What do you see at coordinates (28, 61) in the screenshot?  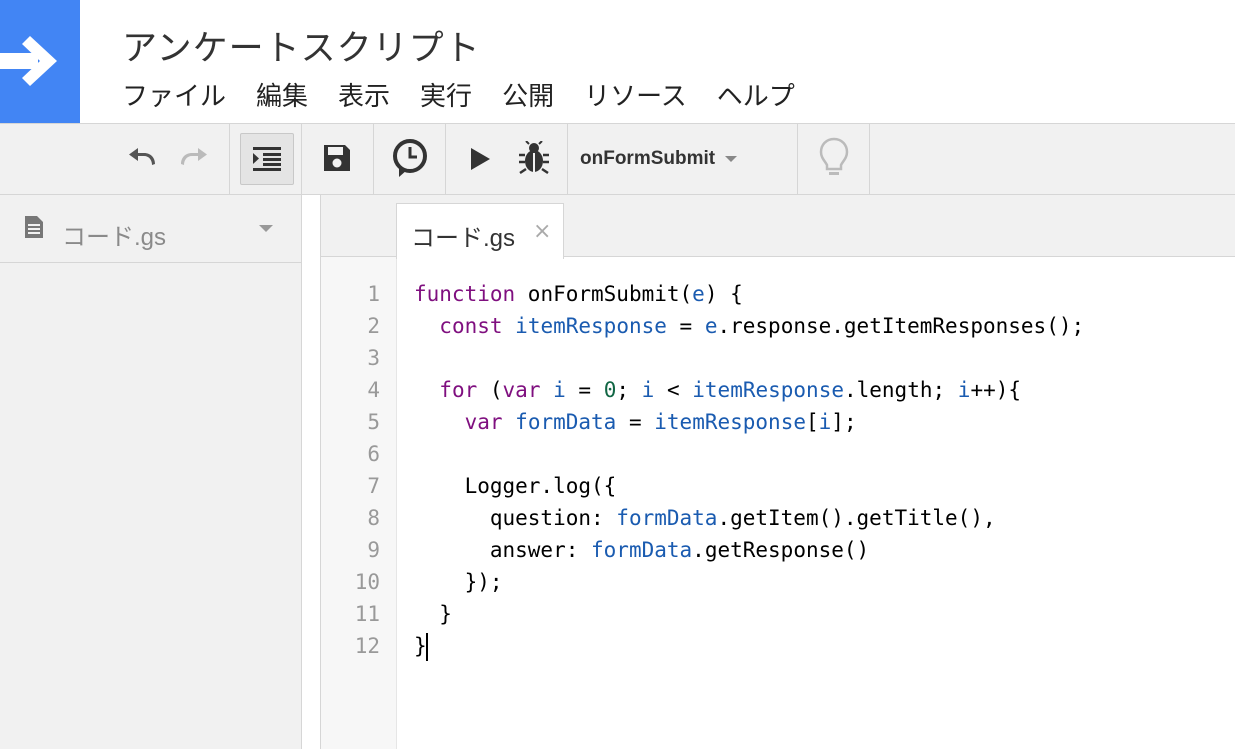 I see `arrow-right-icon` at bounding box center [28, 61].